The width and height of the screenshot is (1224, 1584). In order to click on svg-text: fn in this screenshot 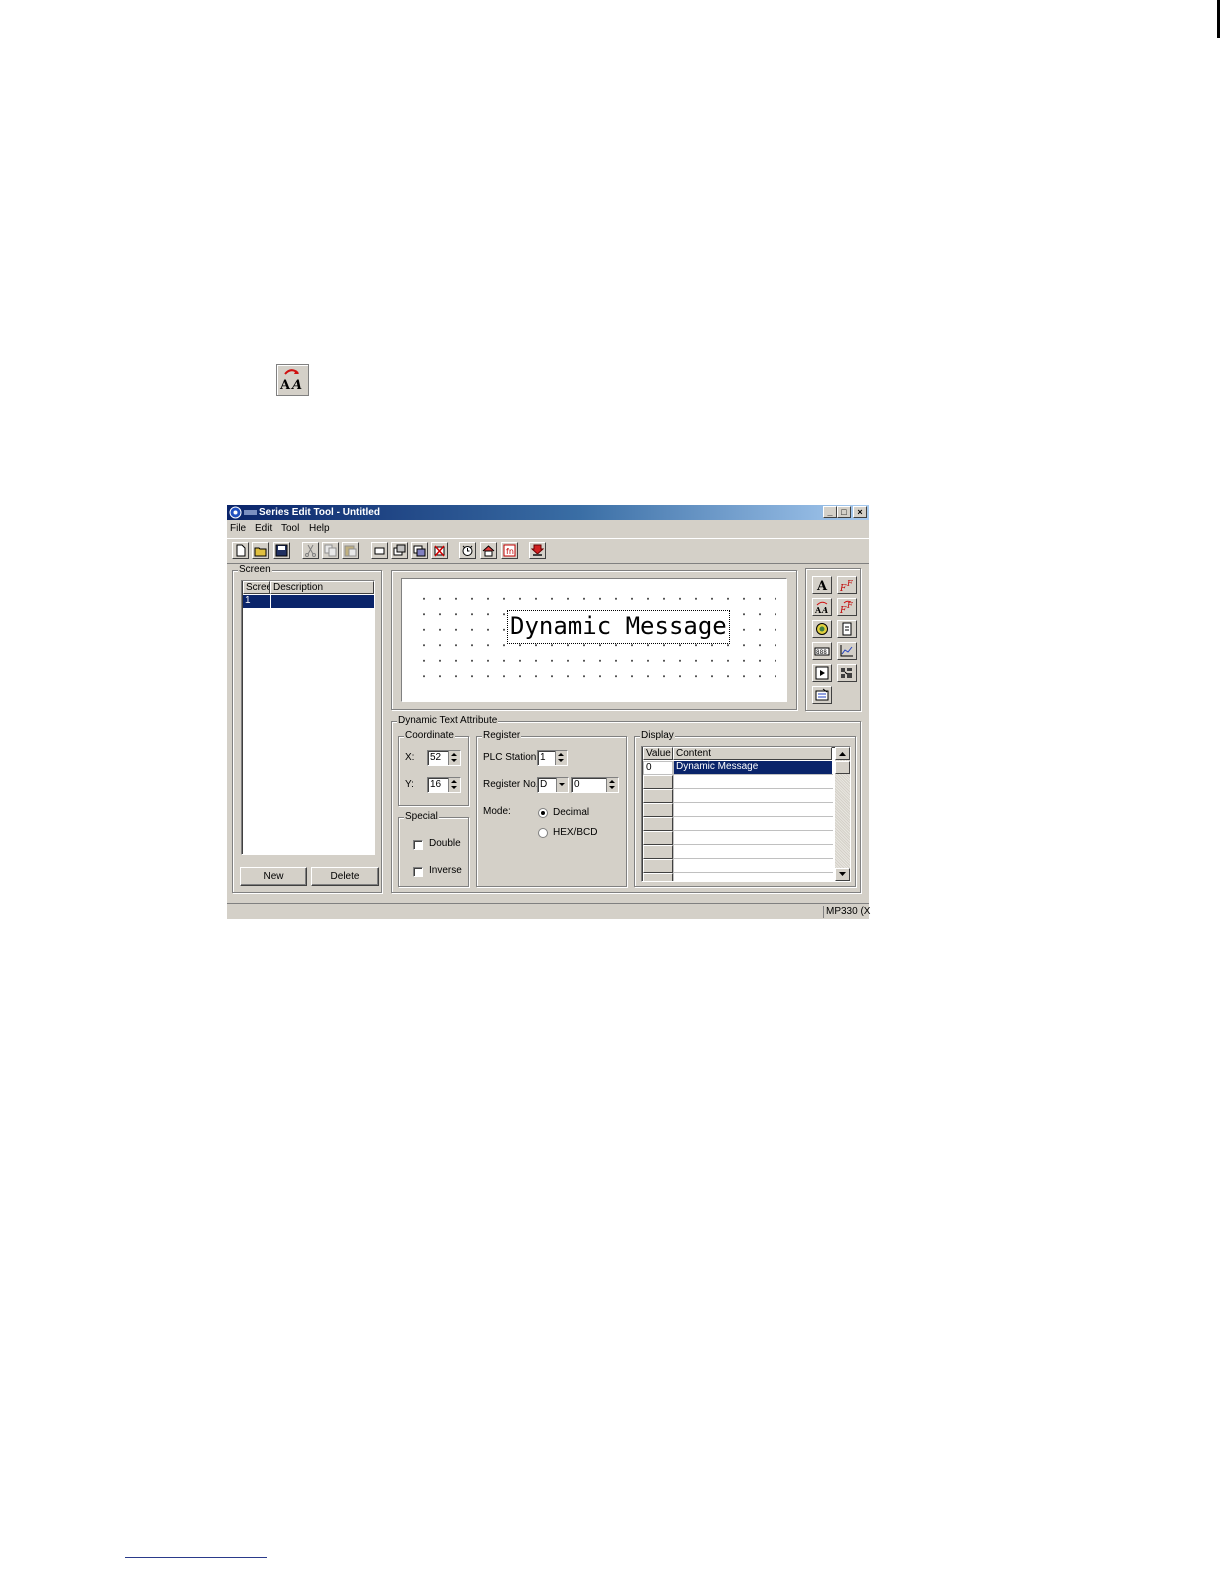, I will do `click(510, 551)`.